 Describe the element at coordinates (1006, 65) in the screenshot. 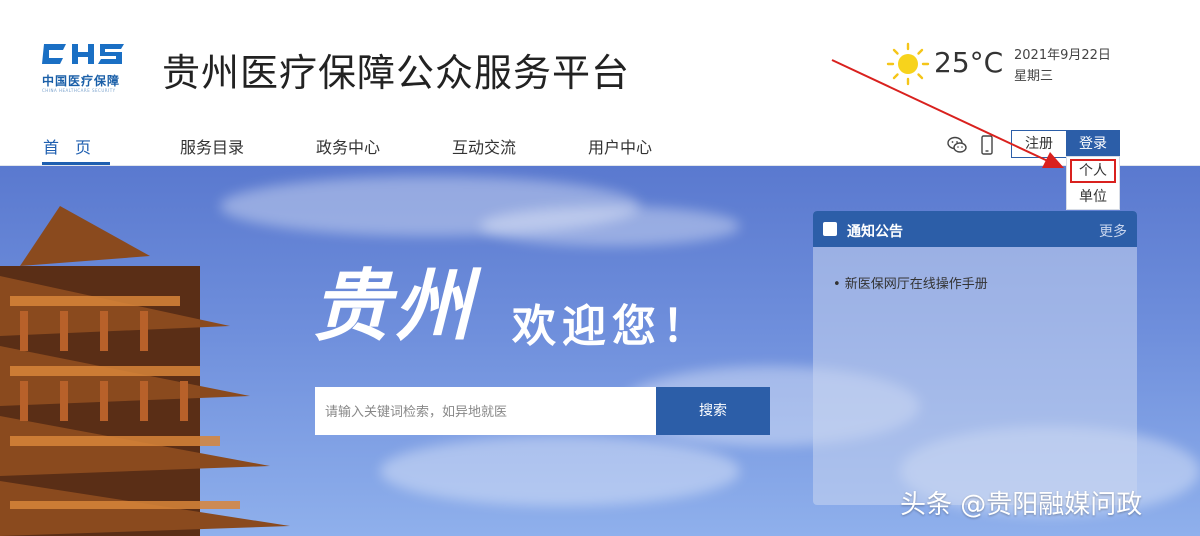

I see `weather-widget: 25°C 2021年9月22日 星期三` at that location.